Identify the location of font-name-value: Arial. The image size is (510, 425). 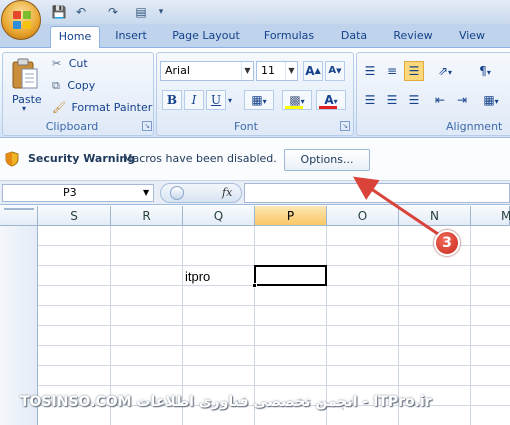
(177, 70).